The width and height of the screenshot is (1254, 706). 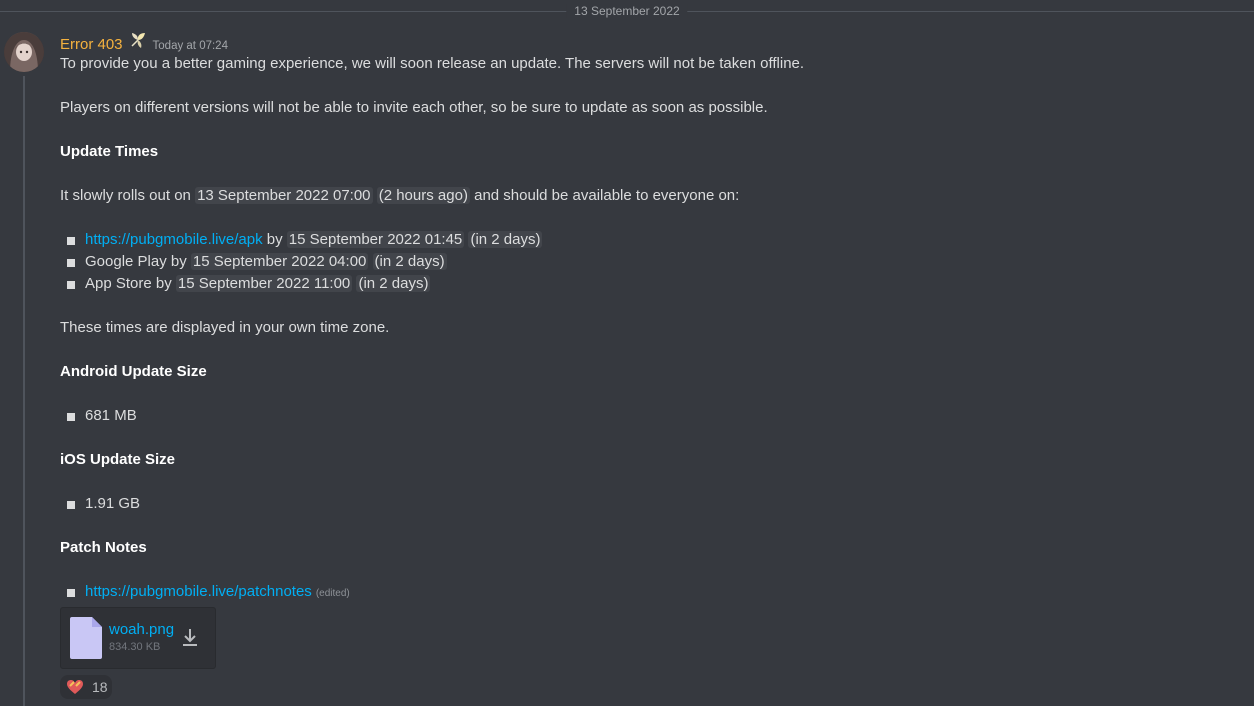 I want to click on edited-label: (edited), so click(x=332, y=593).